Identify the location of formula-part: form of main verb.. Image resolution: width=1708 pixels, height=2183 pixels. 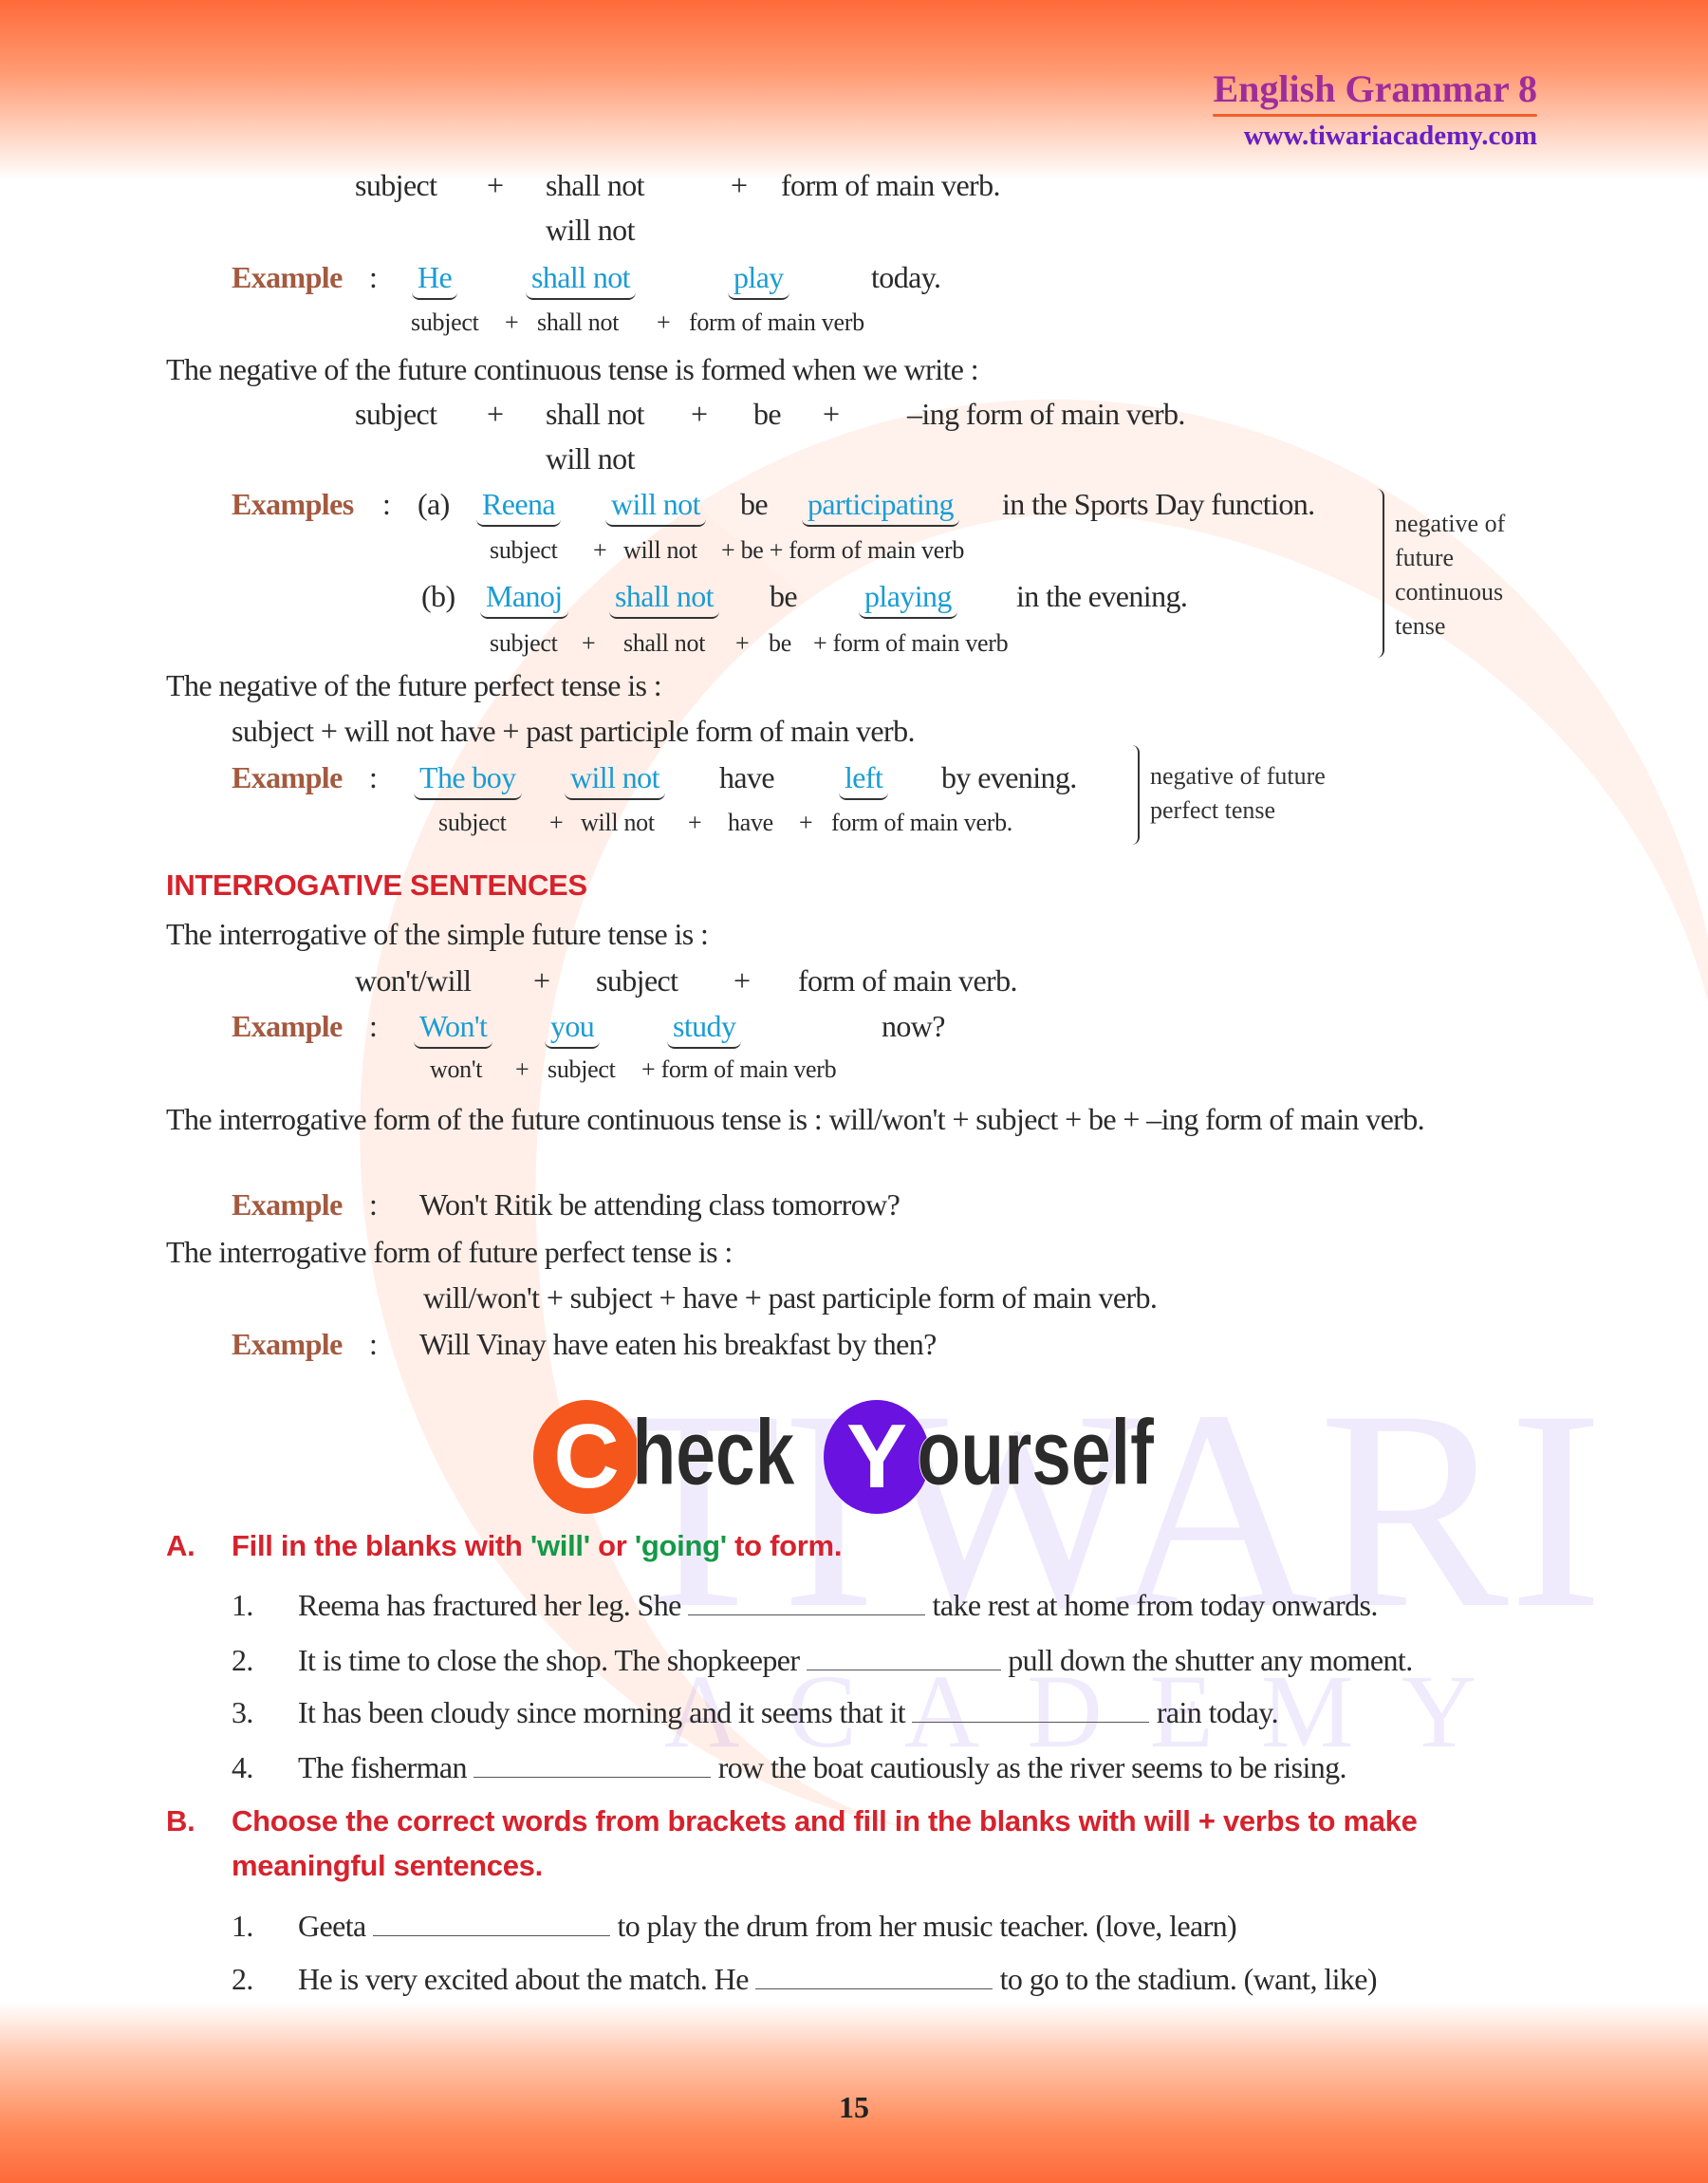
(908, 980).